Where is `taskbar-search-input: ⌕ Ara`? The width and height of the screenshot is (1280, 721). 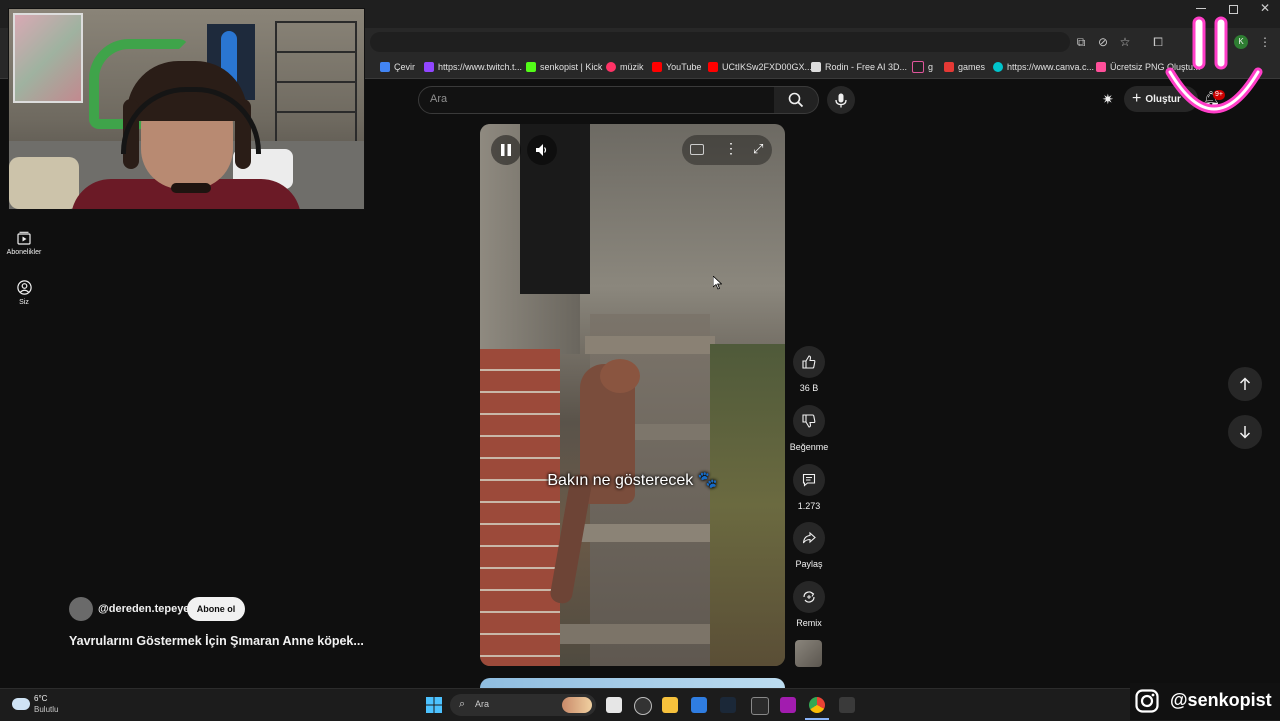
taskbar-search-input: ⌕ Ara is located at coordinates (523, 705).